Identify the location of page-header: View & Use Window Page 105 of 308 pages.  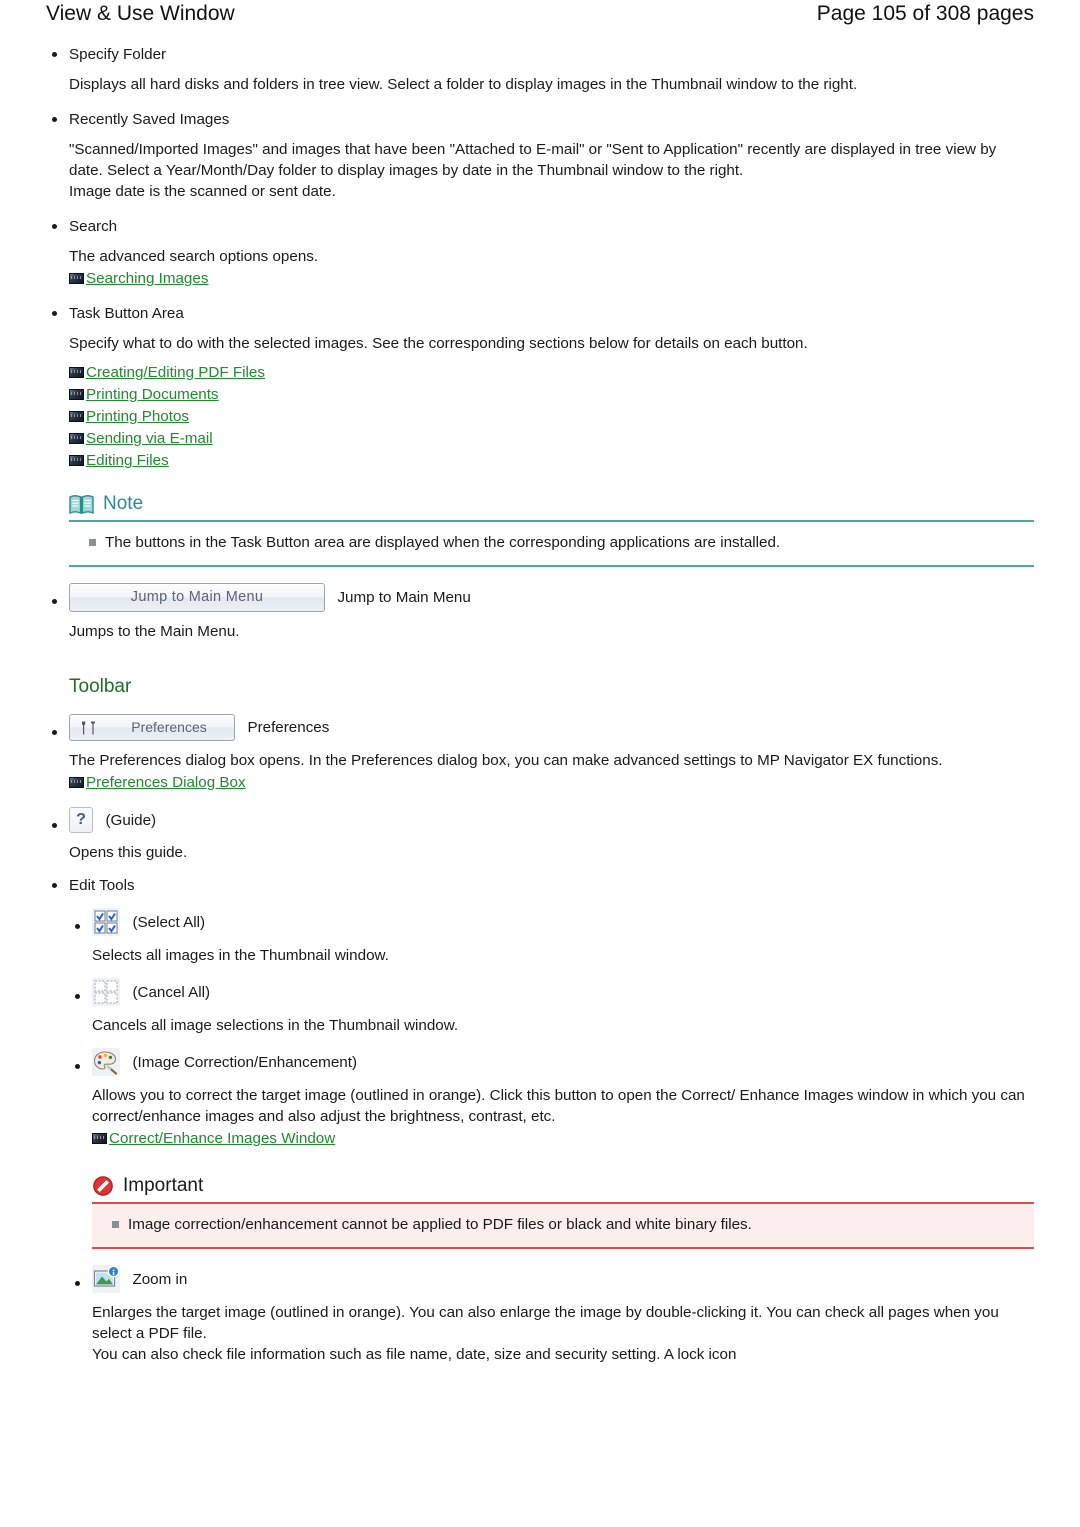
(540, 18).